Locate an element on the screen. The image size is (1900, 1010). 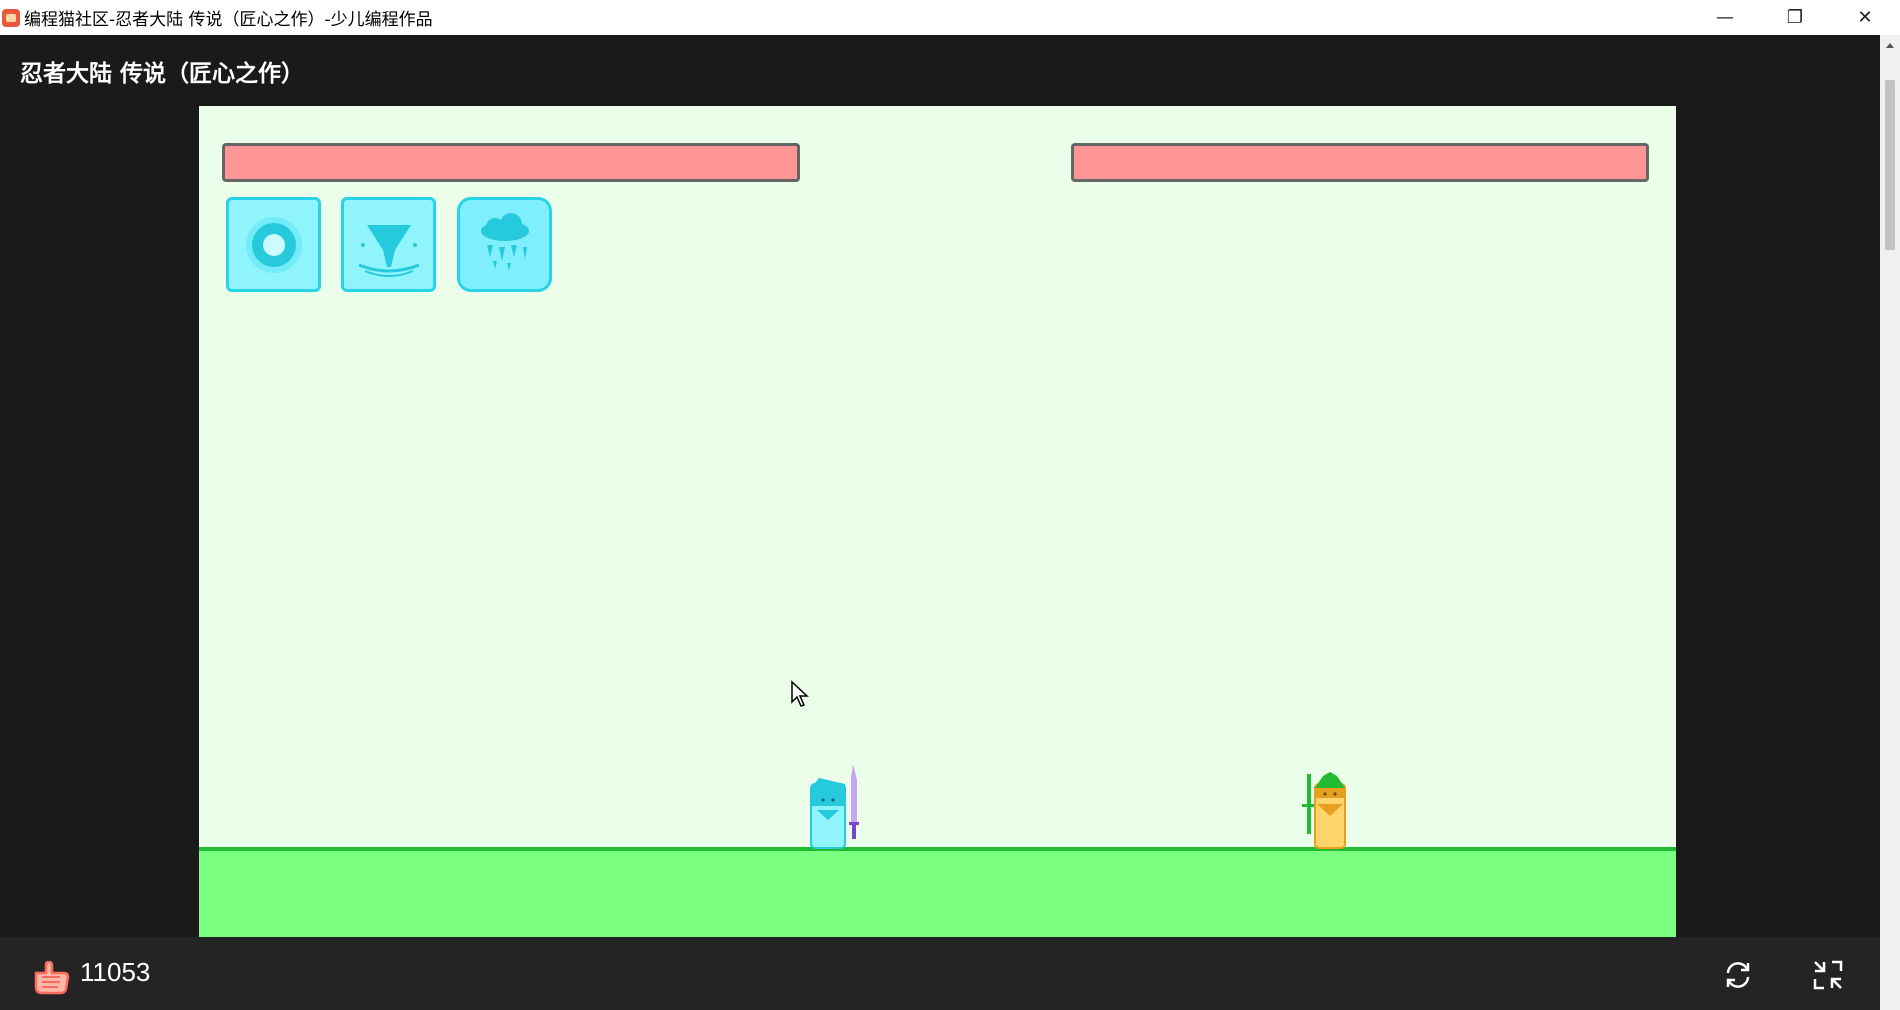
page-title: 忍者大陆 传说（匠心之作） is located at coordinates (162, 74).